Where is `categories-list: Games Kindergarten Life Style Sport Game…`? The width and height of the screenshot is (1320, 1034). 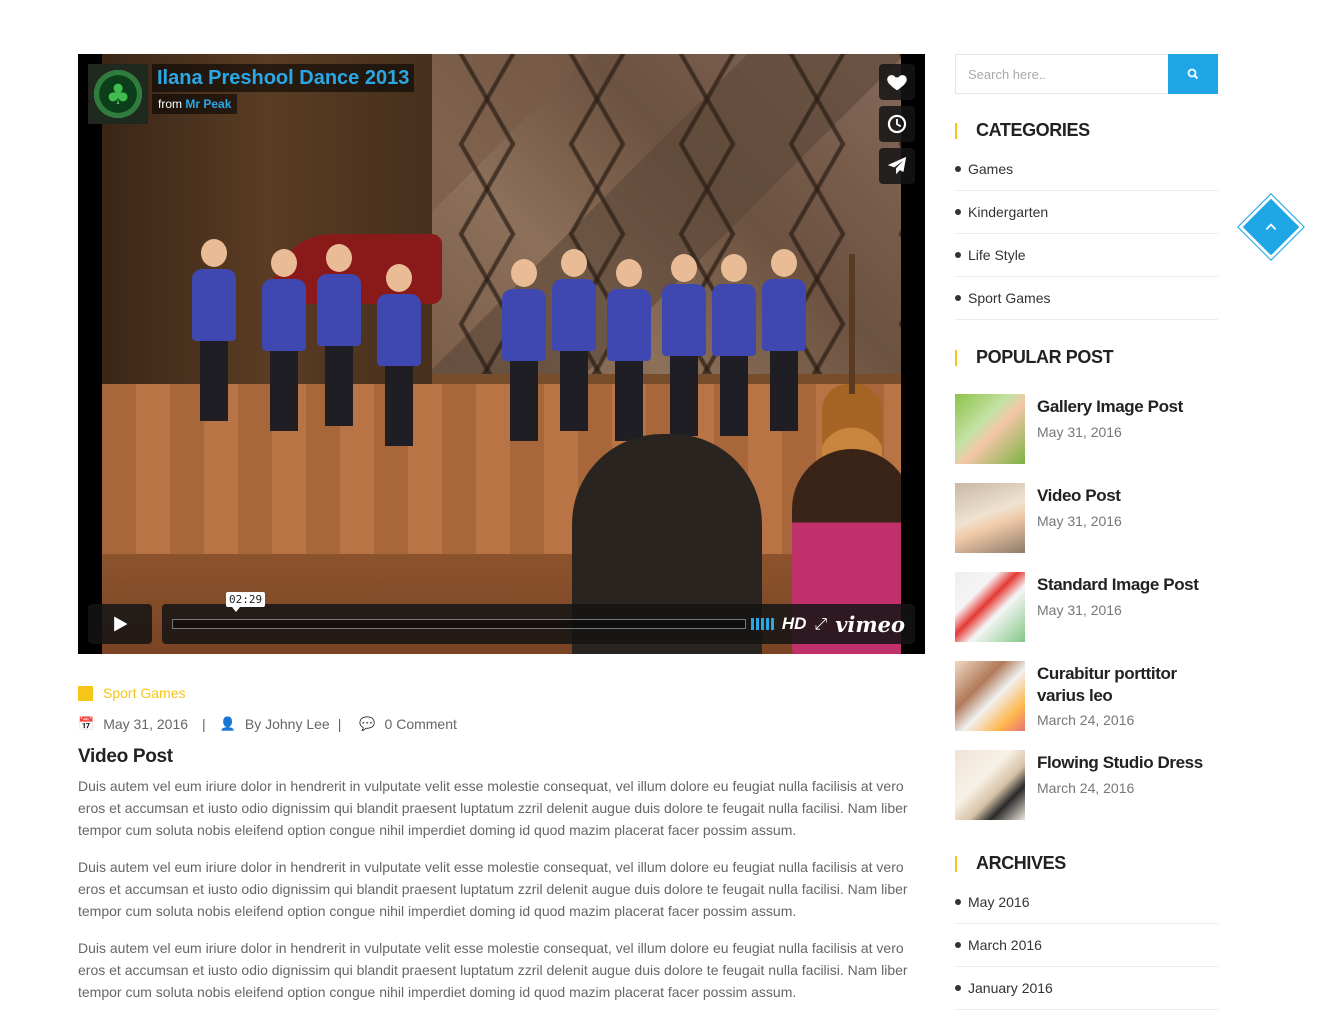 categories-list: Games Kindergarten Life Style Sport Game… is located at coordinates (1086, 234).